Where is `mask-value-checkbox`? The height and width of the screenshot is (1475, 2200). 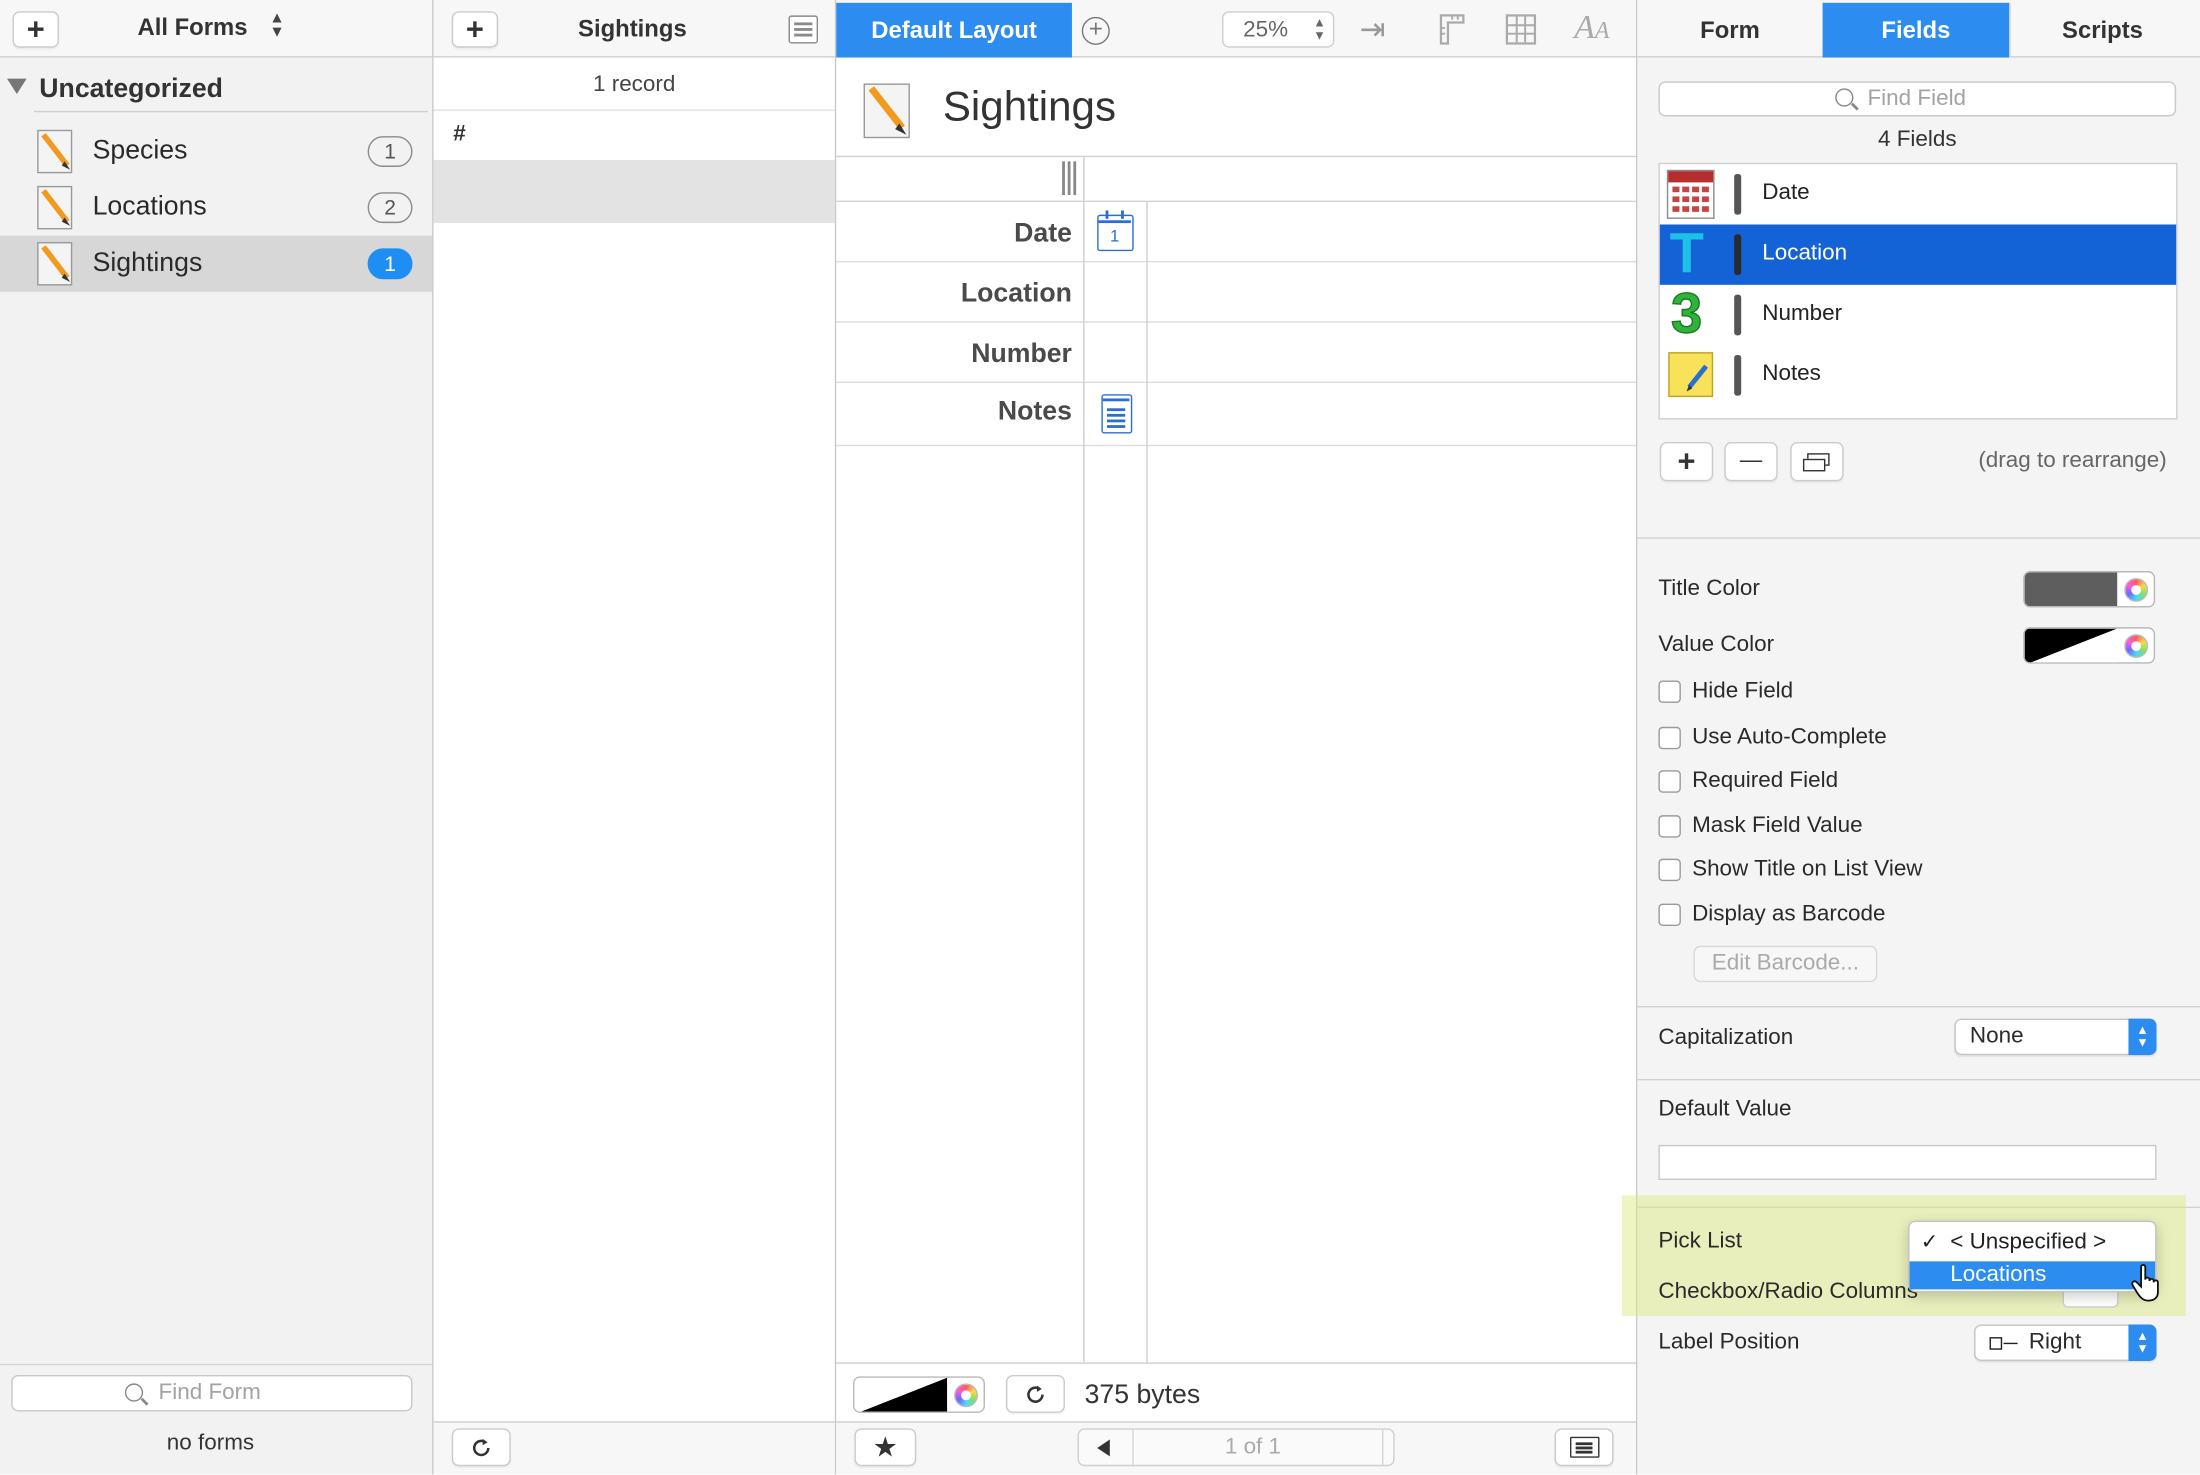
mask-value-checkbox is located at coordinates (1669, 826).